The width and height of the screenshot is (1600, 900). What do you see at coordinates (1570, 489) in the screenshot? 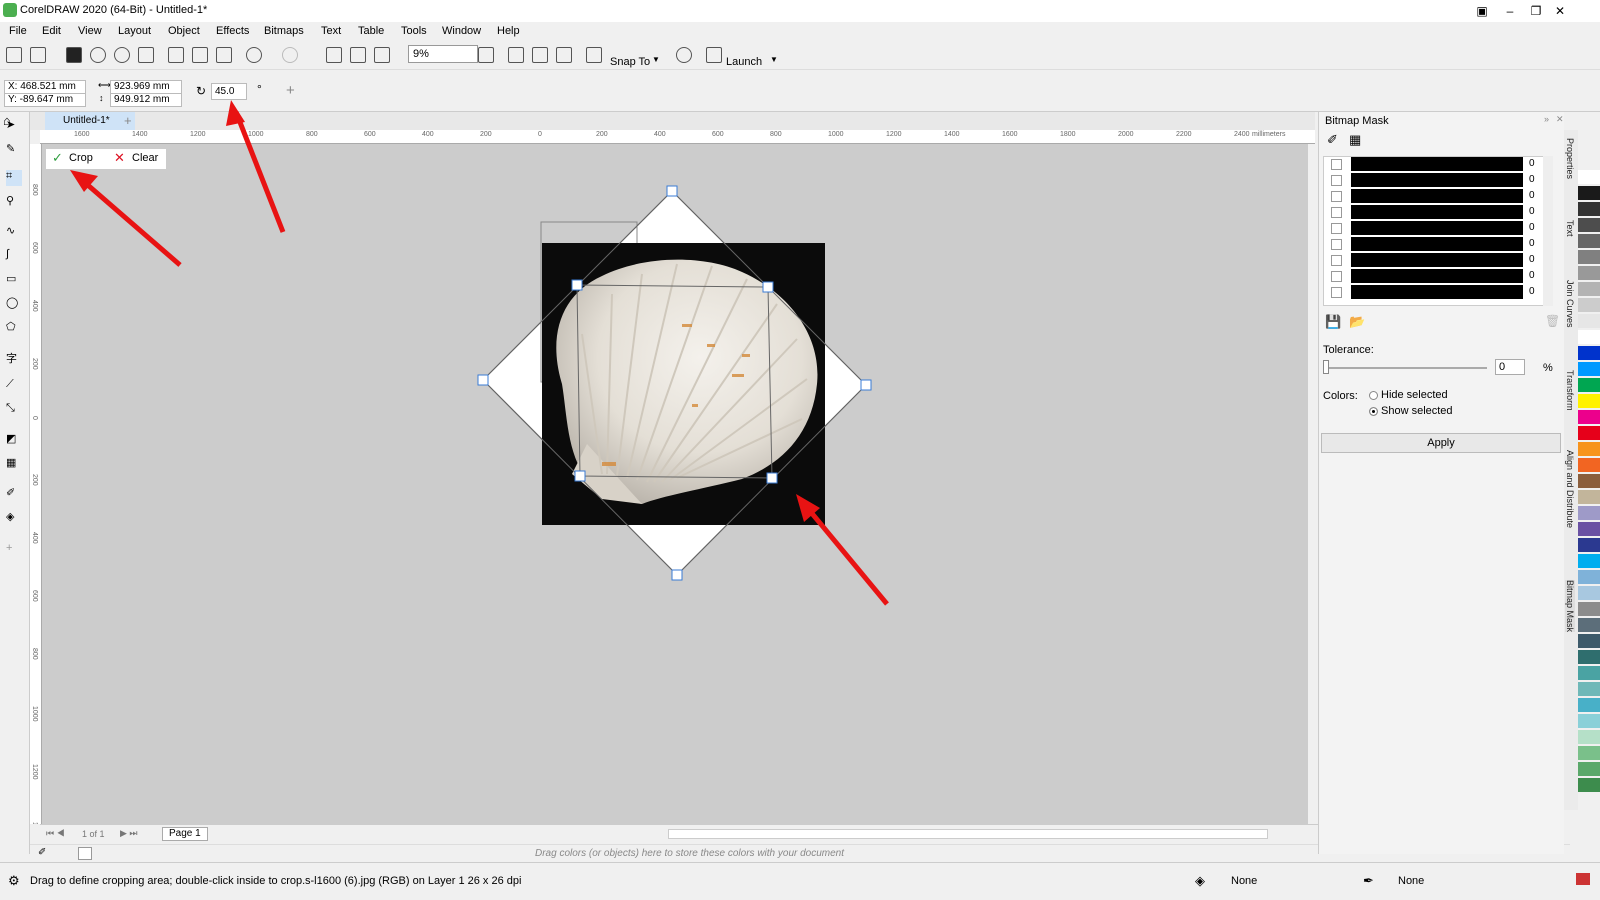
I see `tab-align-distribute: Align and Distribute` at bounding box center [1570, 489].